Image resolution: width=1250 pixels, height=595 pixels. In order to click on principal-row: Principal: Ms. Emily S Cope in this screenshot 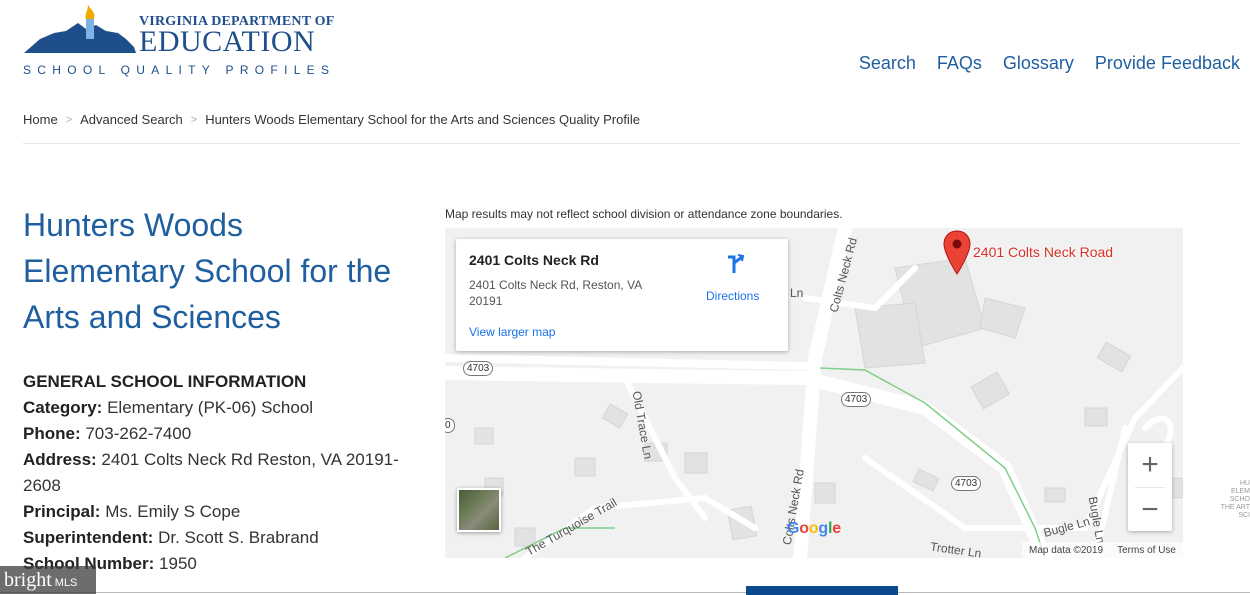, I will do `click(223, 512)`.